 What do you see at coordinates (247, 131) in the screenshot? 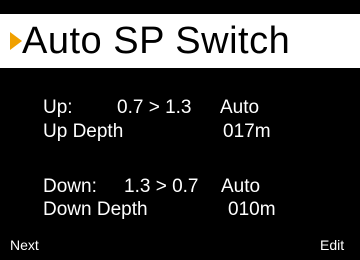
I see `up-depth-value: 017m` at bounding box center [247, 131].